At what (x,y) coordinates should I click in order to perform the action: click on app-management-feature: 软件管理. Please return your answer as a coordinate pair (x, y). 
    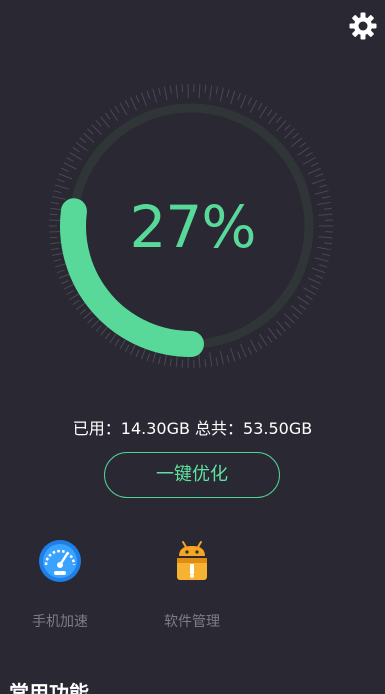
    Looking at the image, I should click on (192, 590).